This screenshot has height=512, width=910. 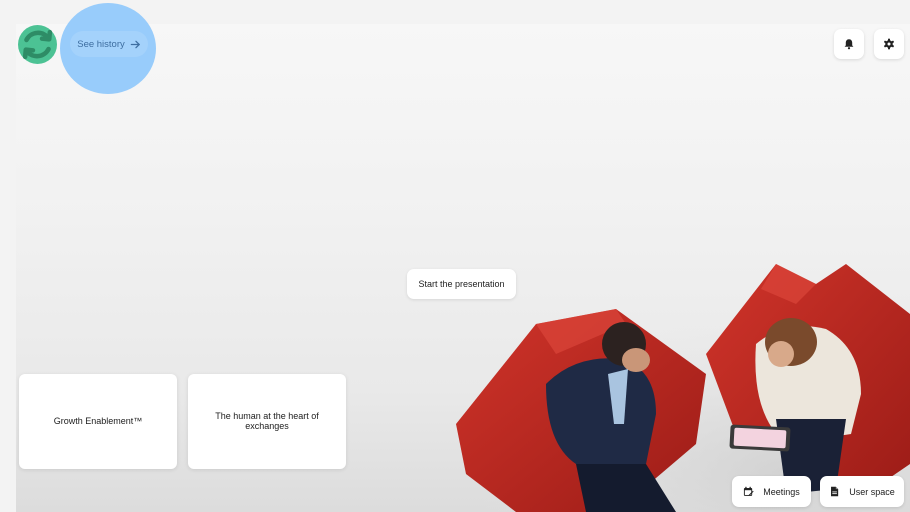 I want to click on document-icon, so click(x=835, y=491).